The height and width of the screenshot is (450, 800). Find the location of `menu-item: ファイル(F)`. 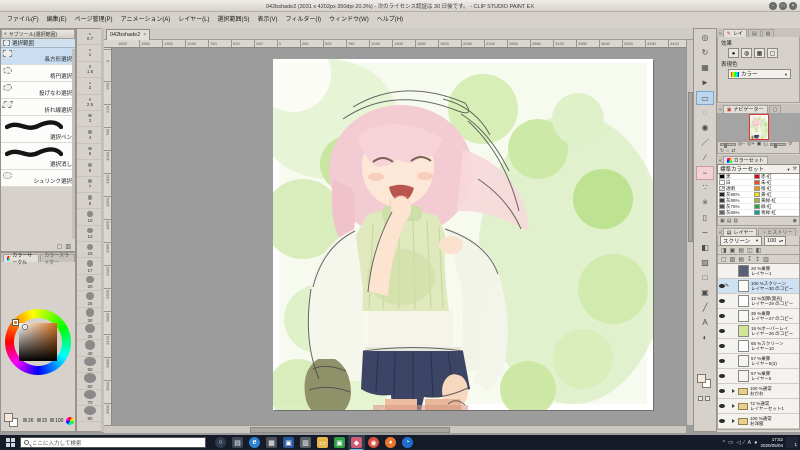

menu-item: ファイル(F) is located at coordinates (23, 18).